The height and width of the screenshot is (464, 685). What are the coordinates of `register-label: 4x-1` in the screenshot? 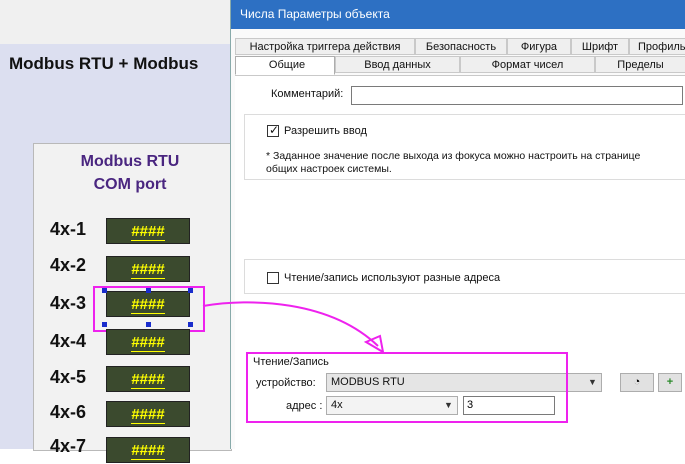 It's located at (68, 229).